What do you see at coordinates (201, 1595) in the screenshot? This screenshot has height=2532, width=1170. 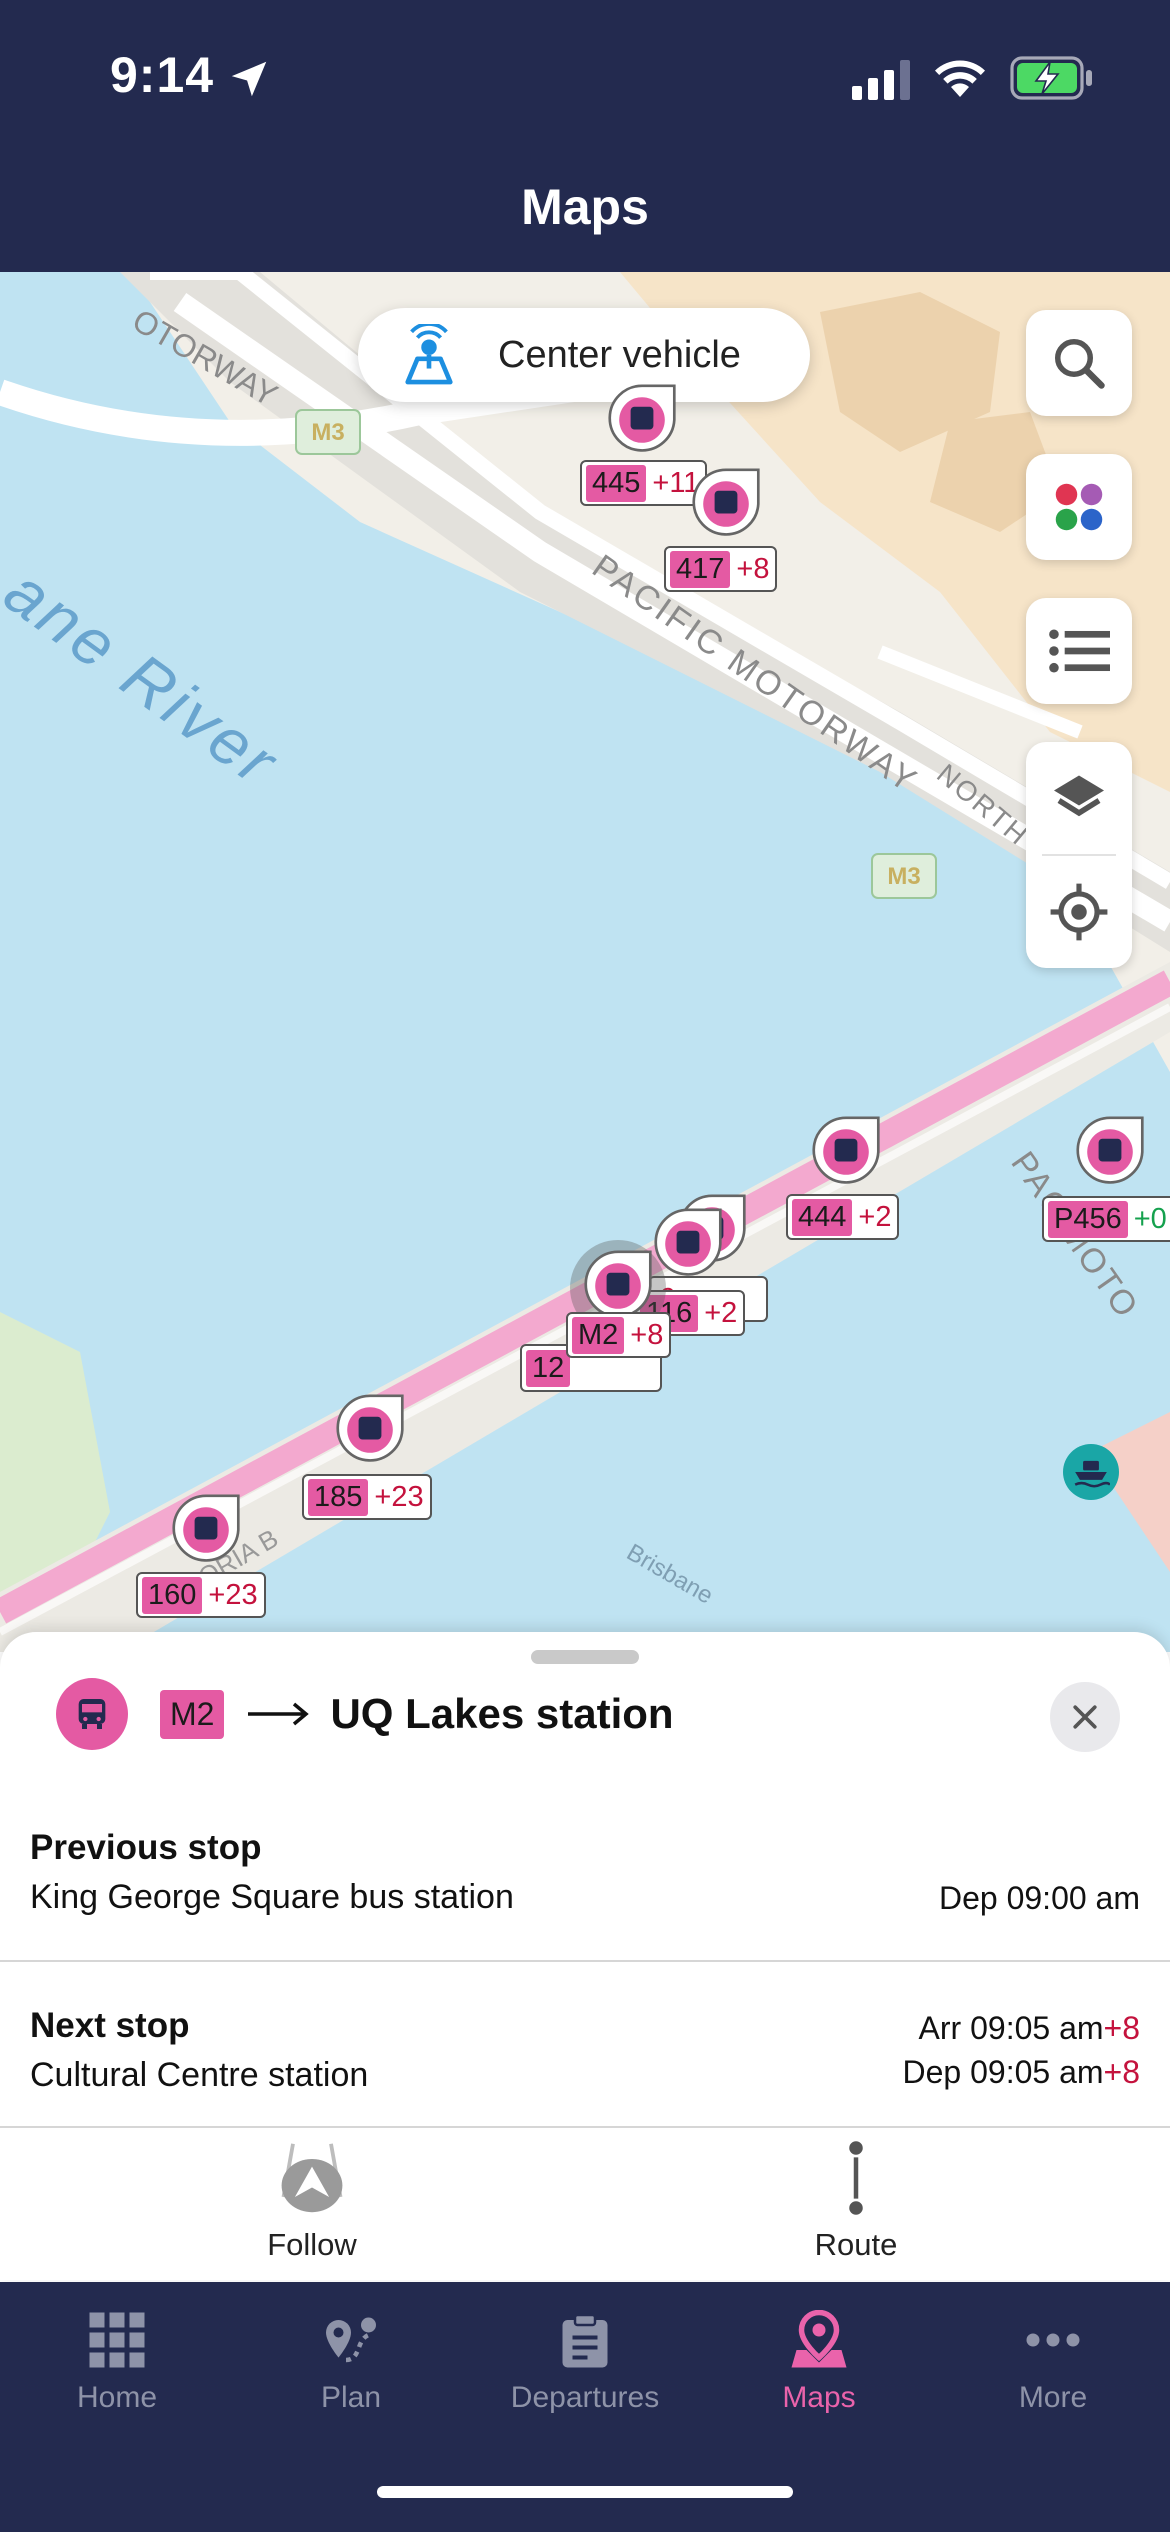 I see `vehicle-tag-160: 160 +23` at bounding box center [201, 1595].